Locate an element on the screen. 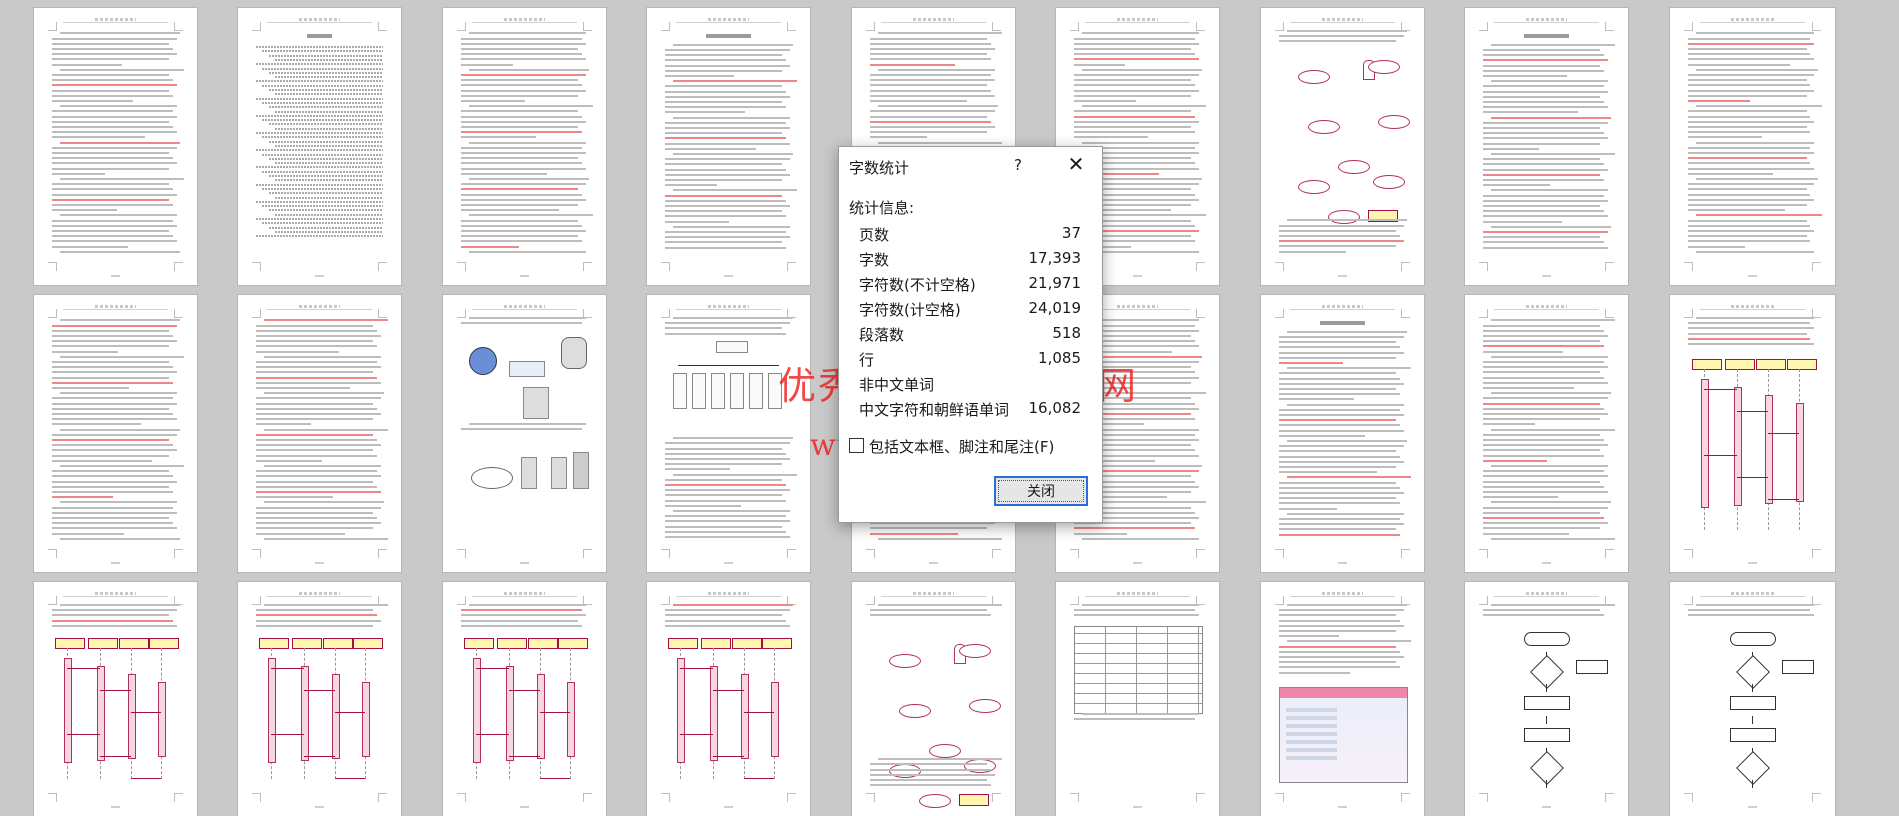 The image size is (1899, 816). org-node is located at coordinates (736, 391).